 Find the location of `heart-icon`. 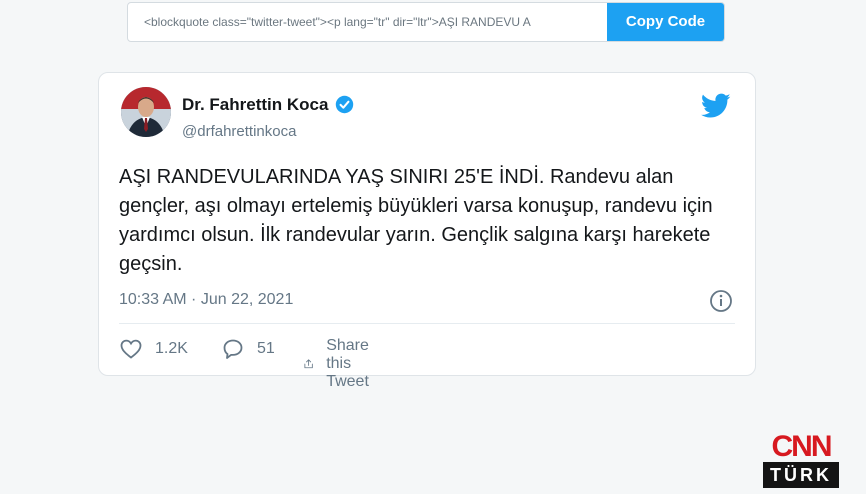

heart-icon is located at coordinates (131, 349).